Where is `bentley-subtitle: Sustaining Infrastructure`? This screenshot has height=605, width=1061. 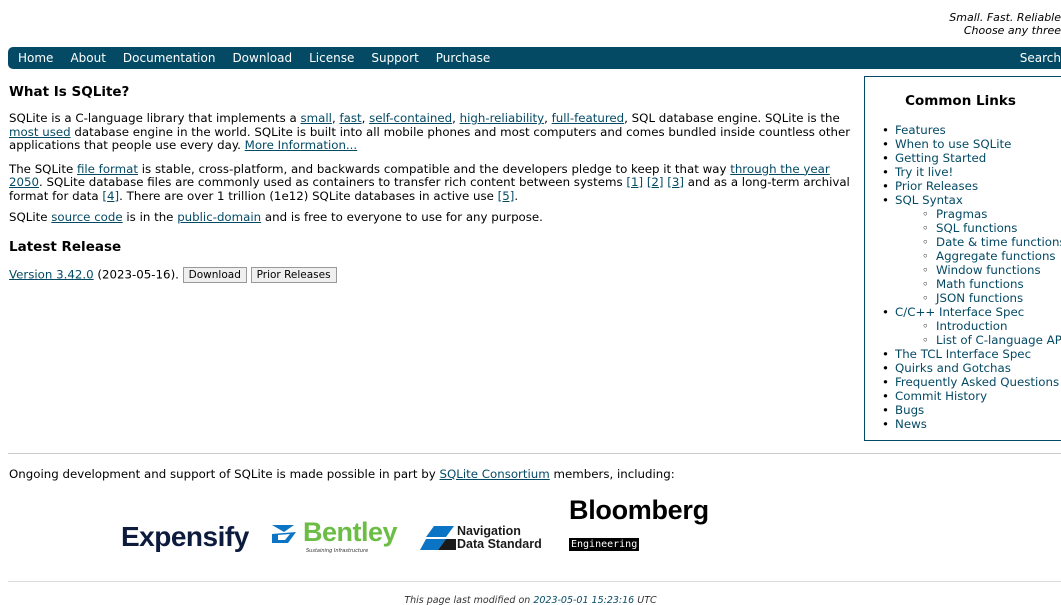 bentley-subtitle: Sustaining Infrastructure is located at coordinates (337, 551).